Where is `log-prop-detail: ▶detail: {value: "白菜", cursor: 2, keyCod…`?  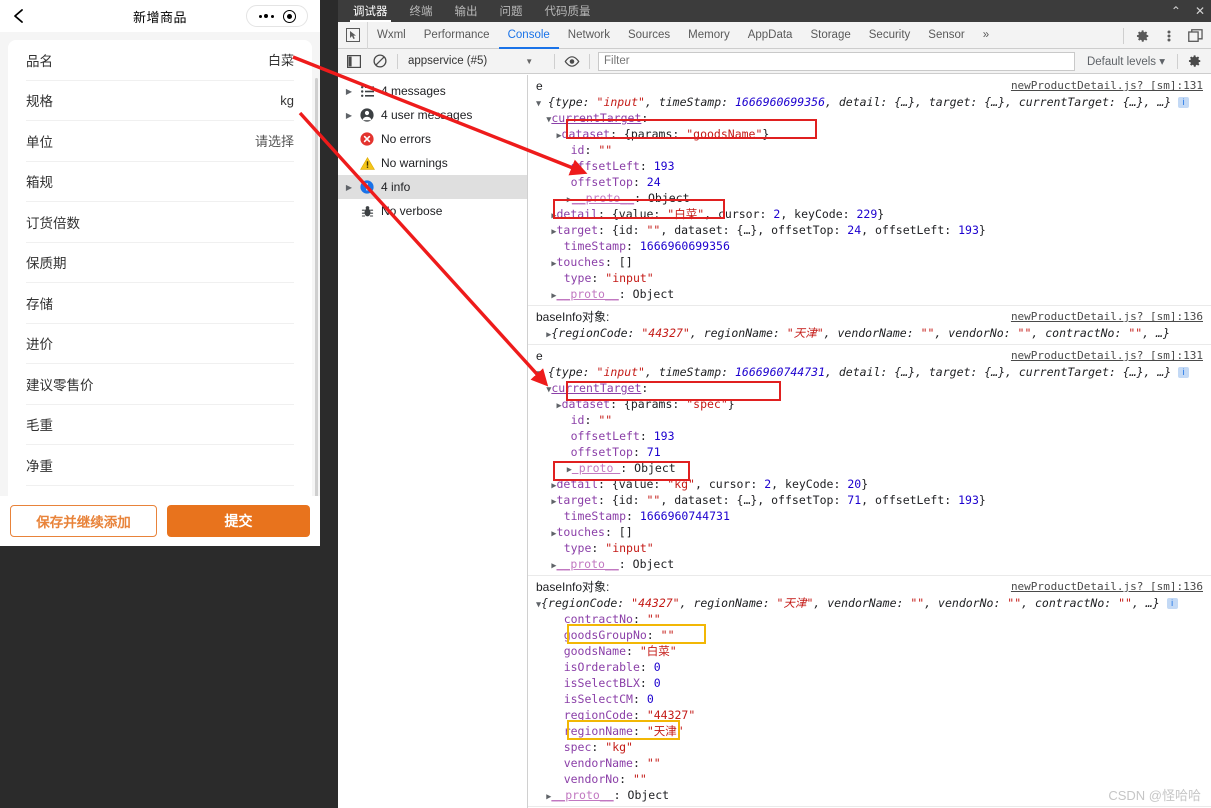 log-prop-detail: ▶detail: {value: "白菜", cursor: 2, keyCod… is located at coordinates (869, 214).